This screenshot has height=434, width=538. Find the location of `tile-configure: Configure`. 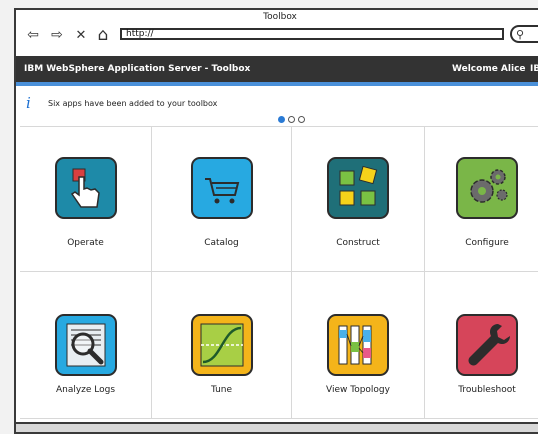

tile-configure: Configure is located at coordinates (481, 199).